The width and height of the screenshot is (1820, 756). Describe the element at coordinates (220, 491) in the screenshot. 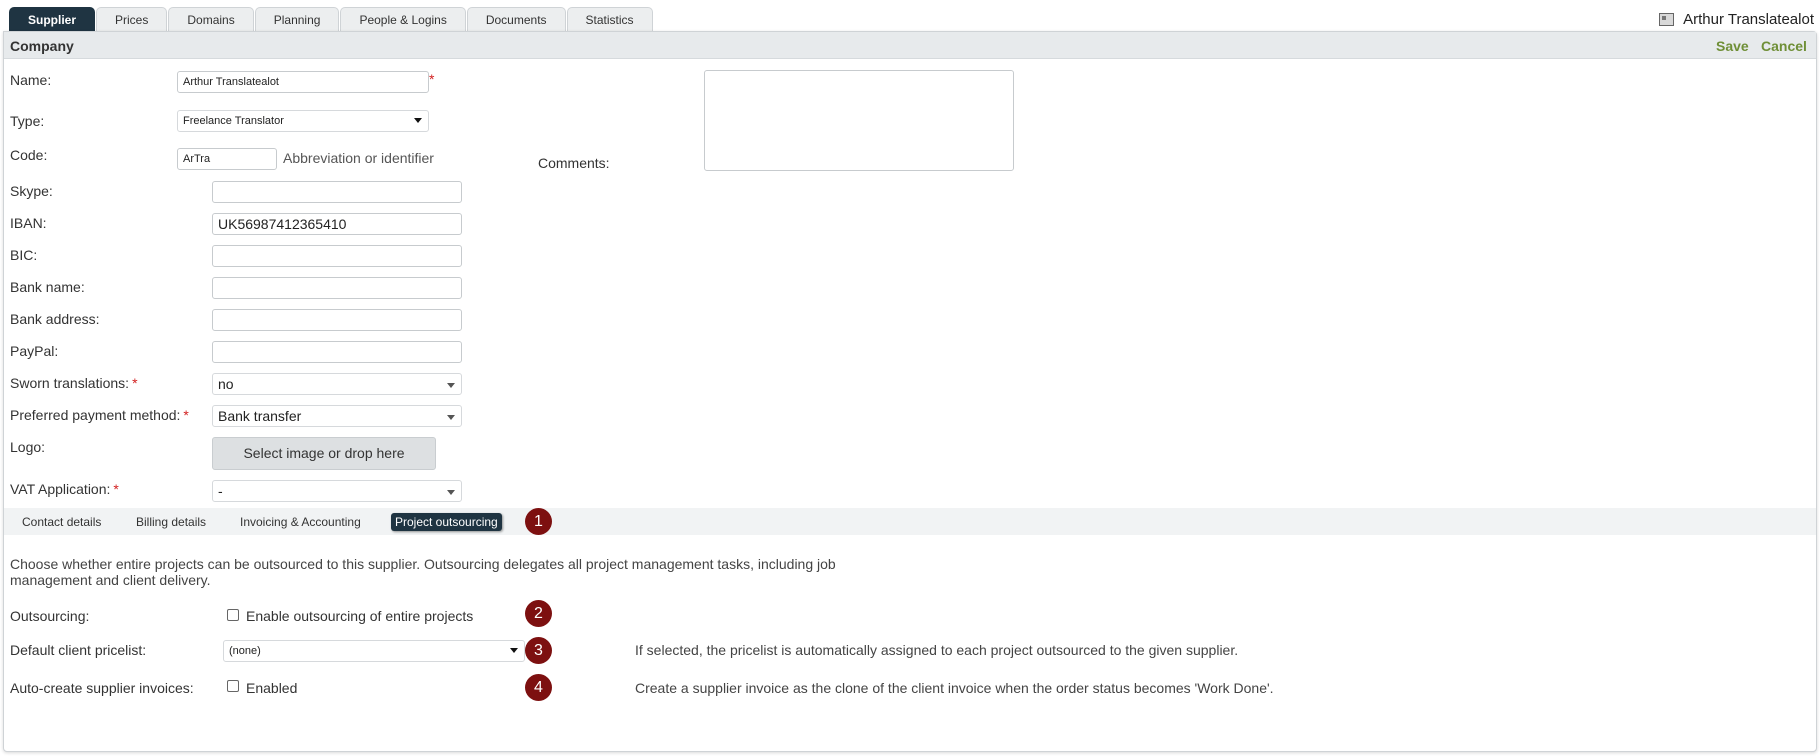

I see `vat-application-value: -` at that location.